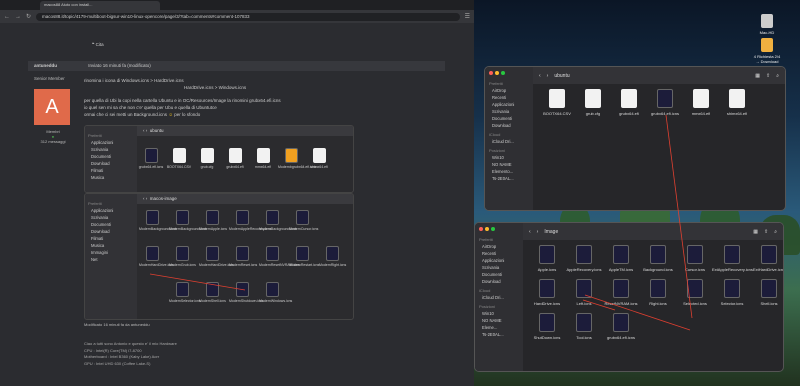 This screenshot has height=386, width=800. Describe the element at coordinates (510, 125) in the screenshot. I see `sidebar-item: Download` at that location.